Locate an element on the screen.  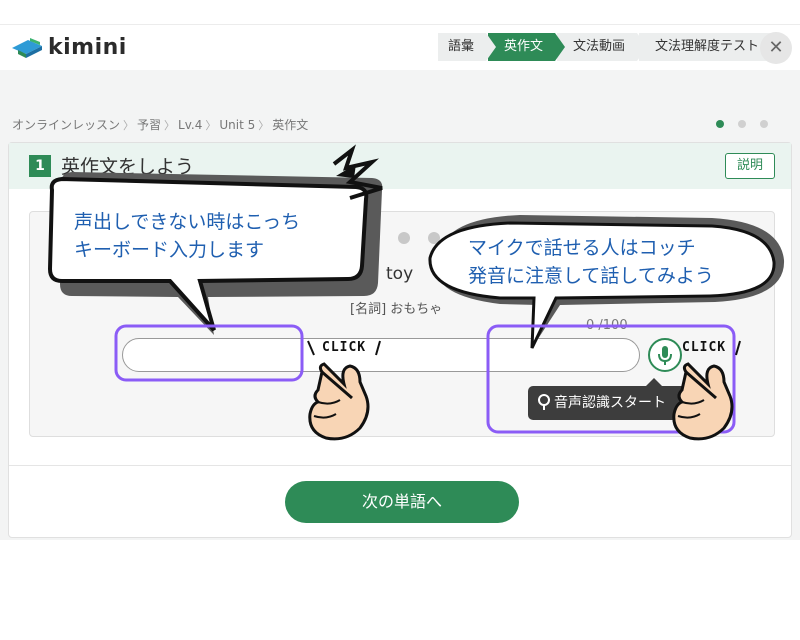
left-bubble-line: 声出しできない時はこっち is located at coordinates (187, 222).